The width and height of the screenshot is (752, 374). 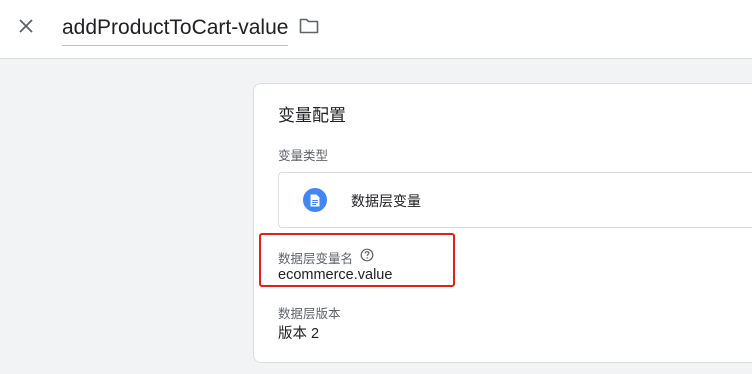 I want to click on close-button, so click(x=26, y=26).